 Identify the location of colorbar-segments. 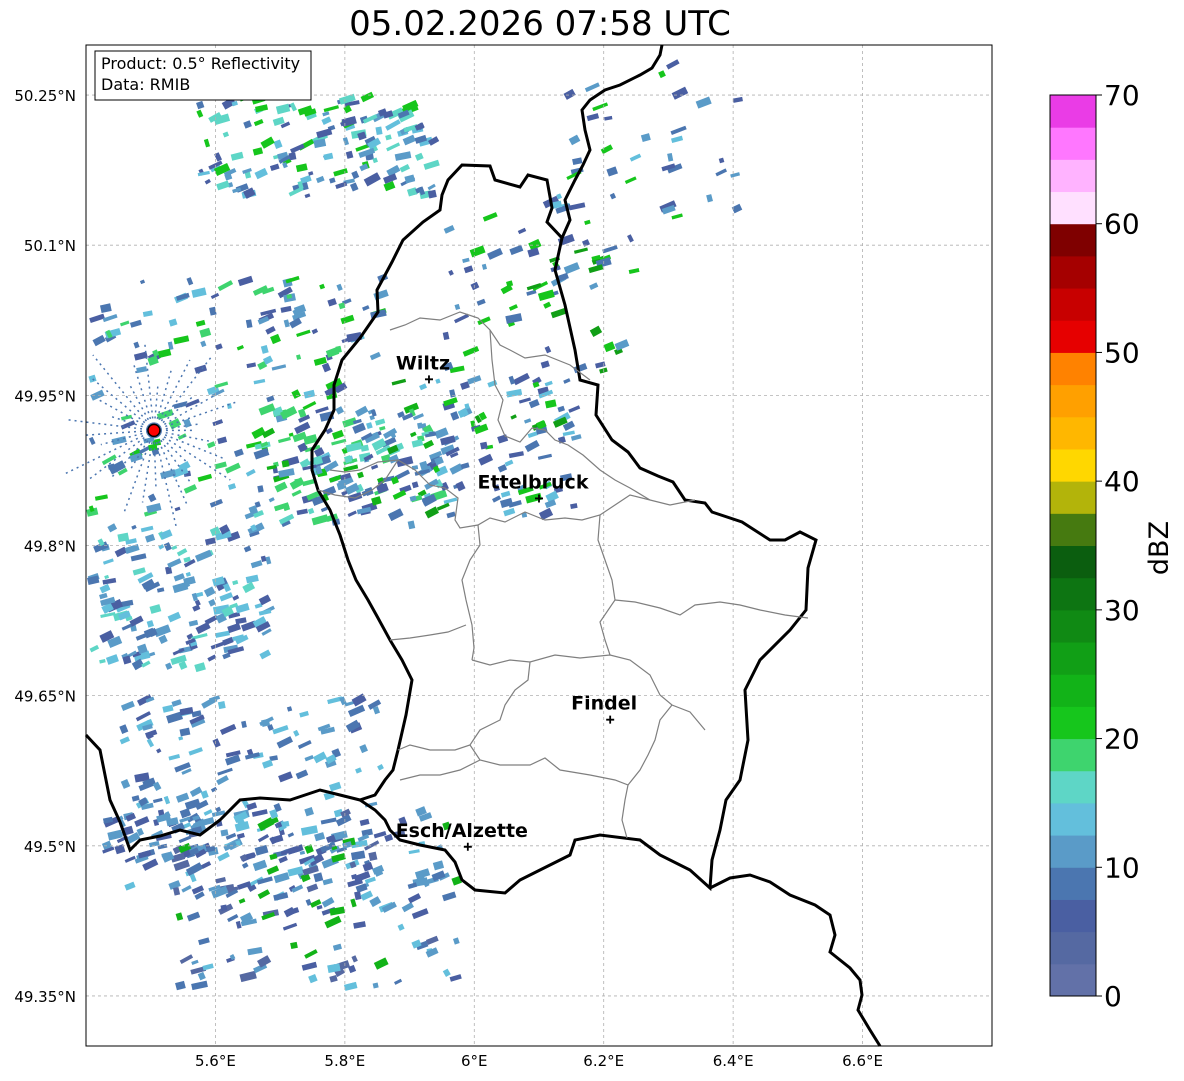
(1073, 546).